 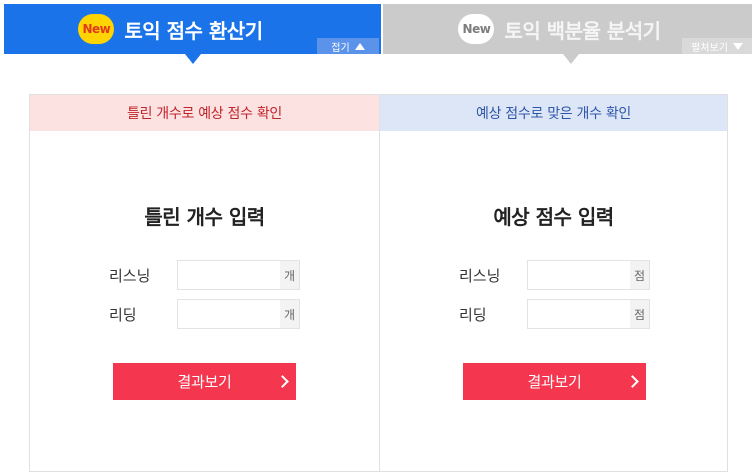 What do you see at coordinates (359, 46) in the screenshot?
I see `triangle-up-icon` at bounding box center [359, 46].